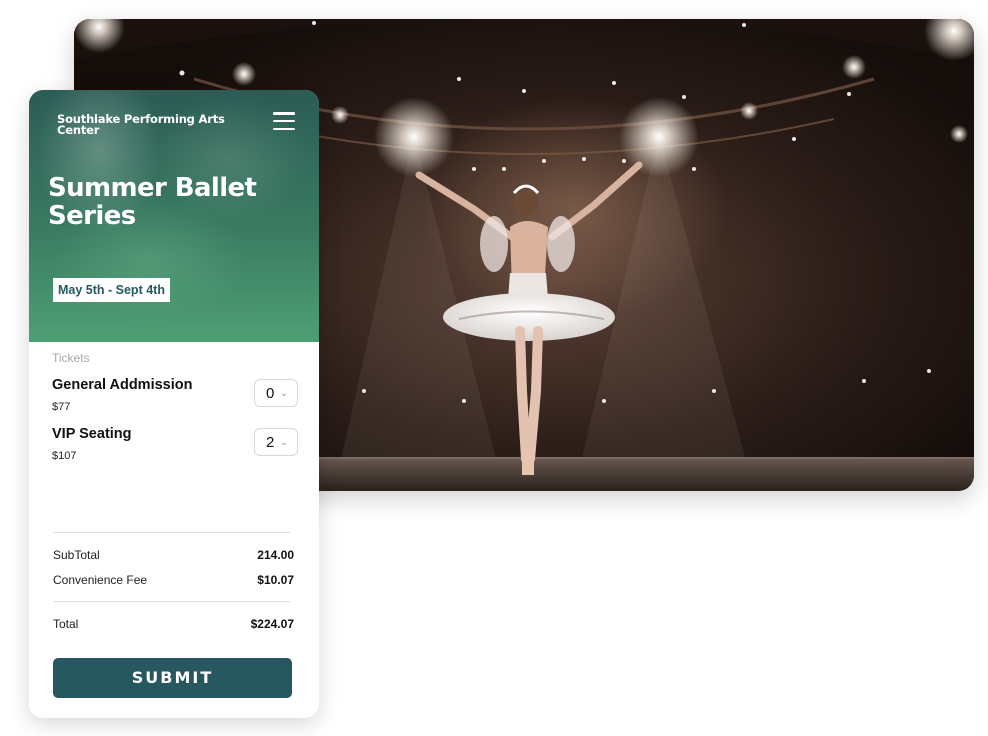  I want to click on event-dates-badge: May 5th - Sept 4th, so click(111, 290).